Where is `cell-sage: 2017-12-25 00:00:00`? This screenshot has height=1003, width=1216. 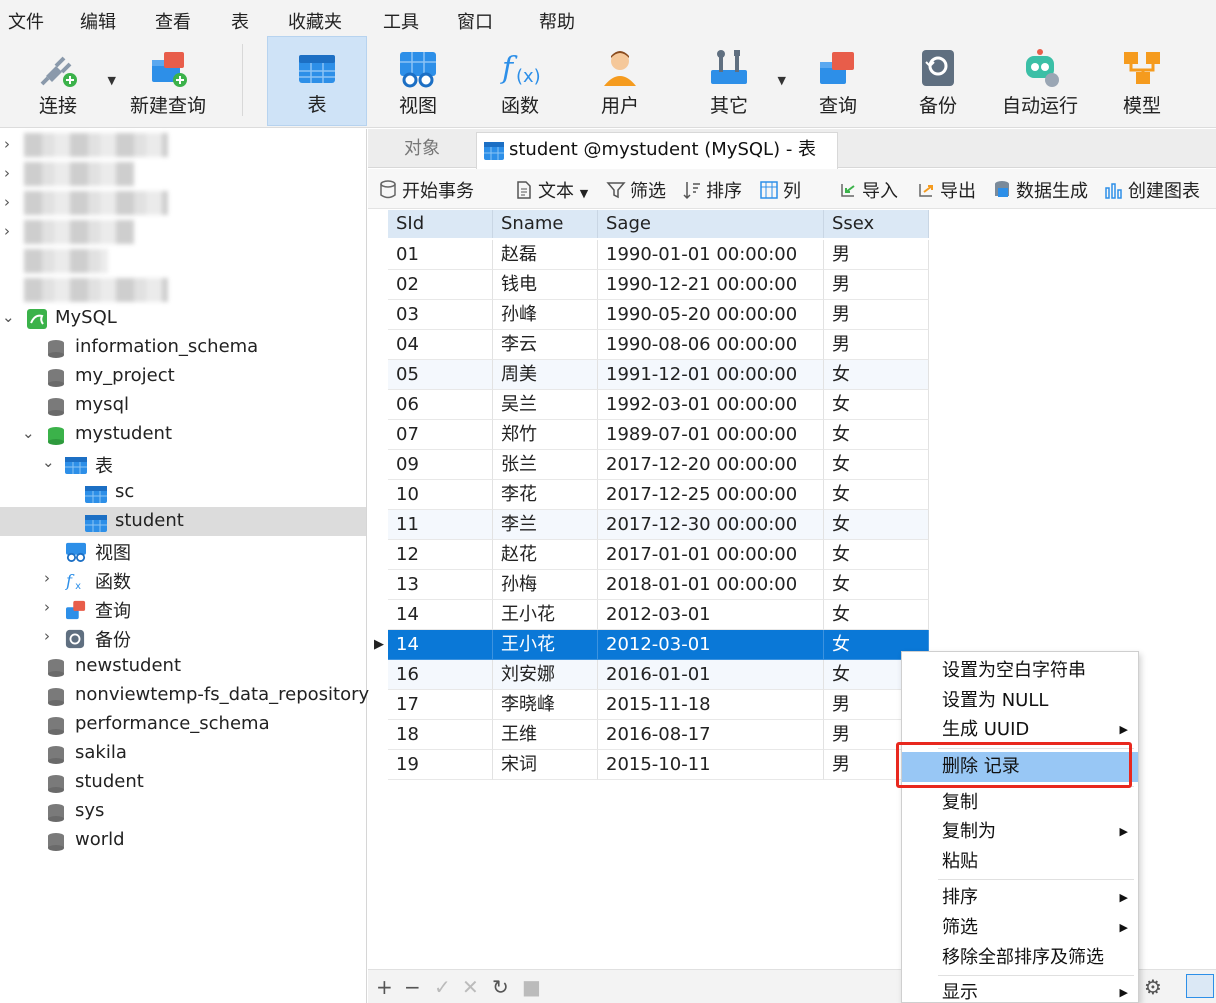
cell-sage: 2017-12-25 00:00:00 is located at coordinates (711, 495).